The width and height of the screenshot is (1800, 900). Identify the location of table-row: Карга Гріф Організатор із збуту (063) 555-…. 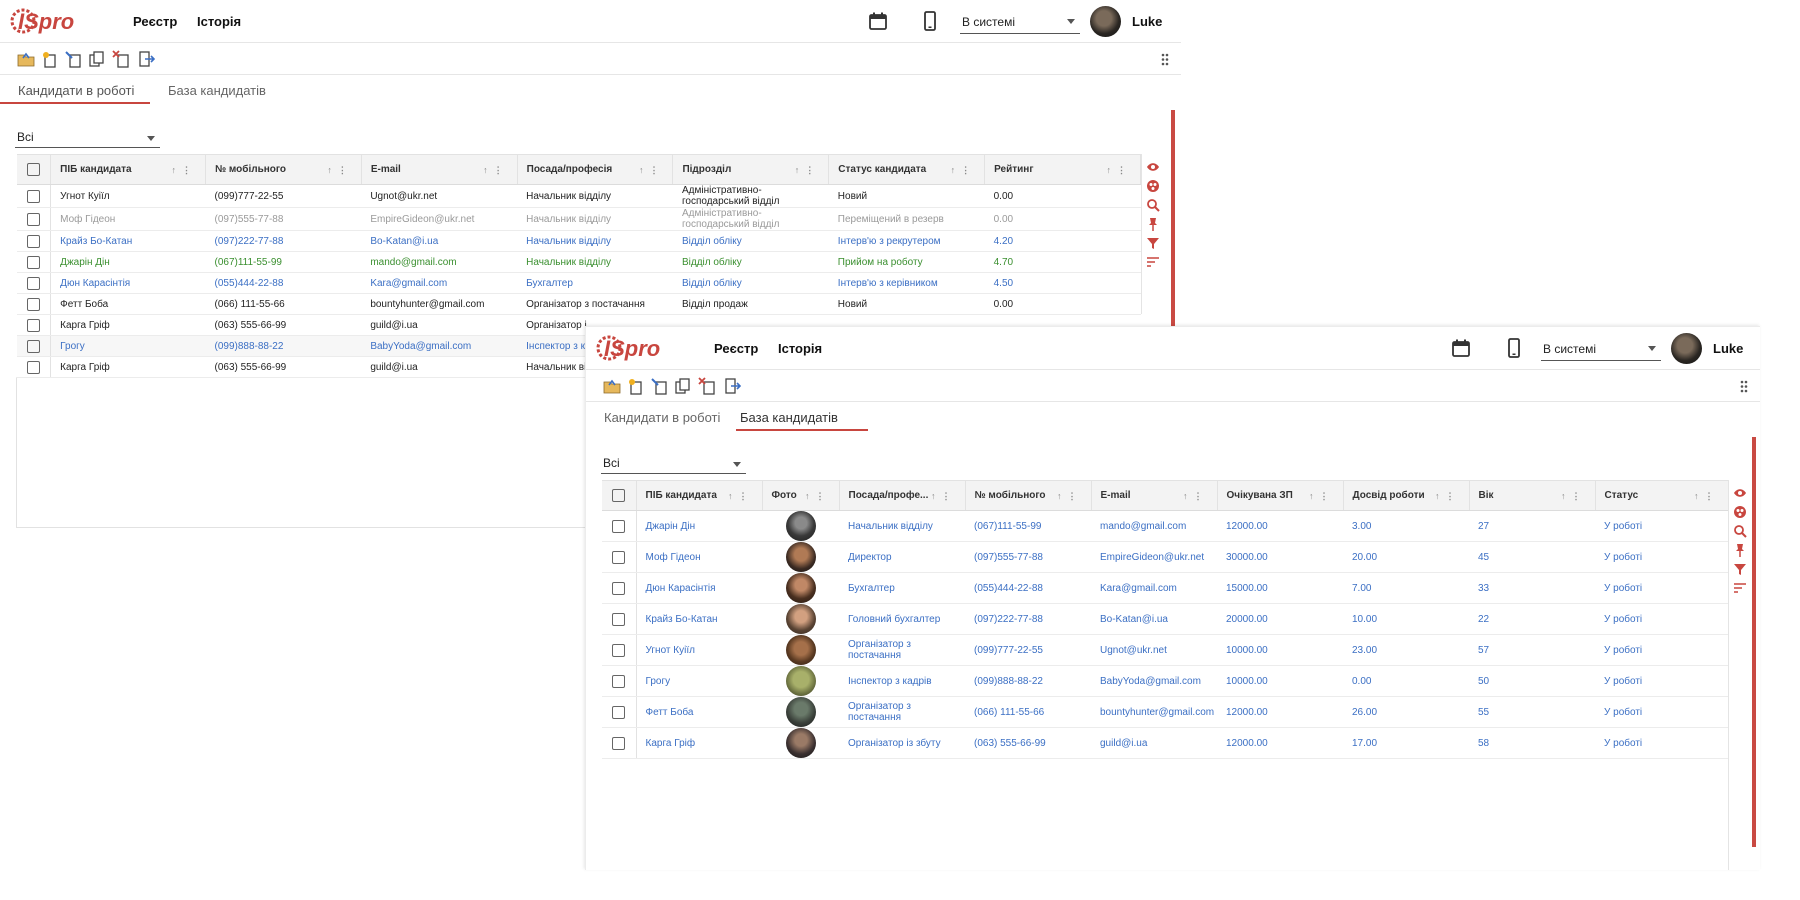
(1165, 743).